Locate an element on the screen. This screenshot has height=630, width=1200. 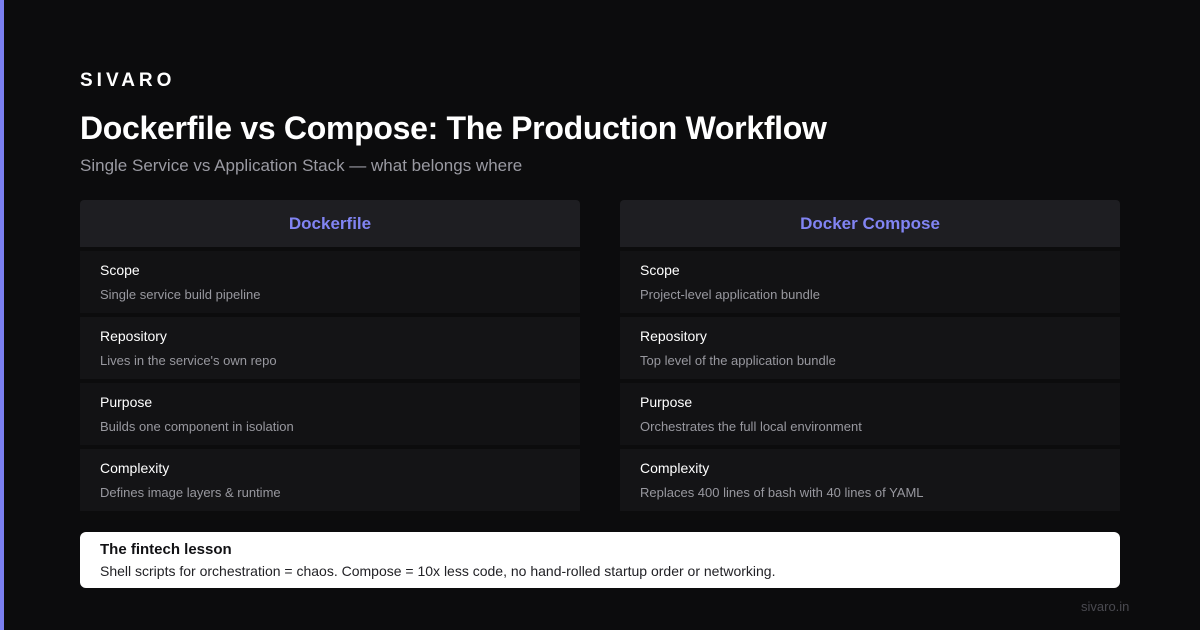
row-value: Top level of the application bundle is located at coordinates (738, 360).